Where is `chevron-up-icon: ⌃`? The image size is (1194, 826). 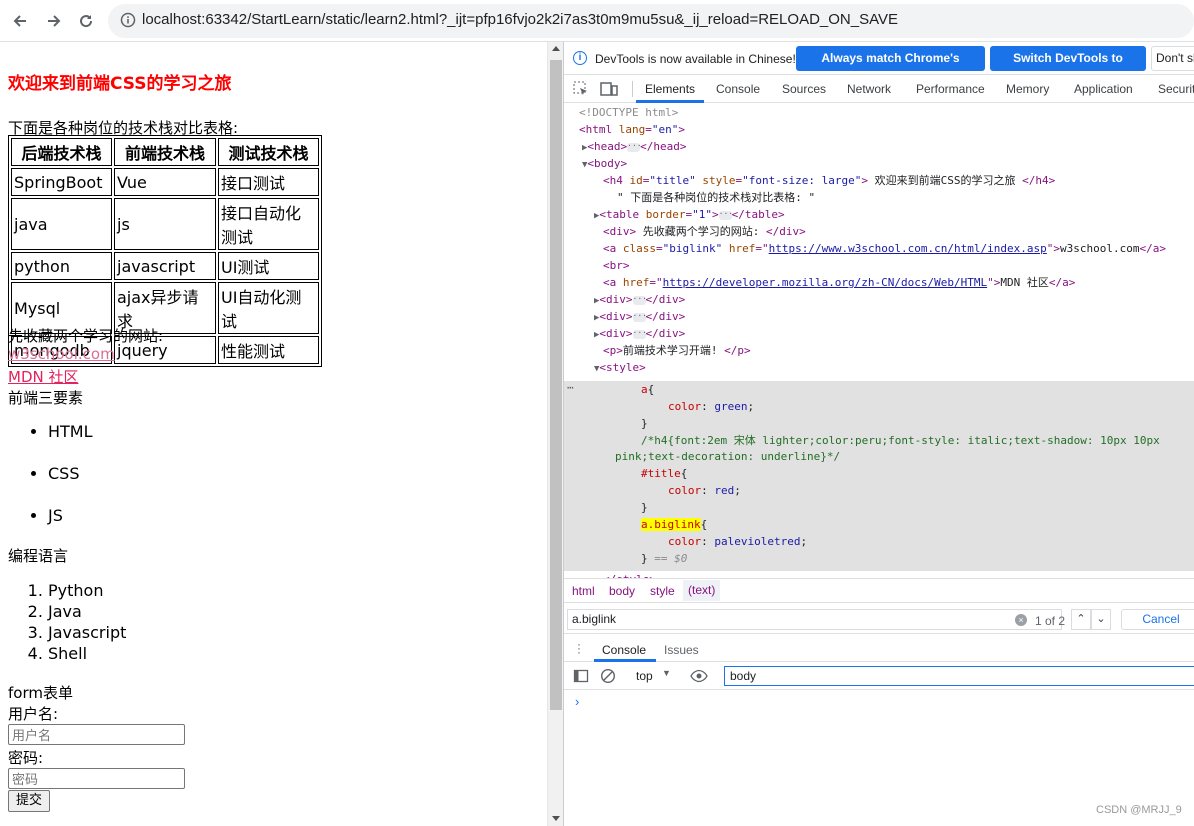
chevron-up-icon: ⌃ is located at coordinates (1081, 619).